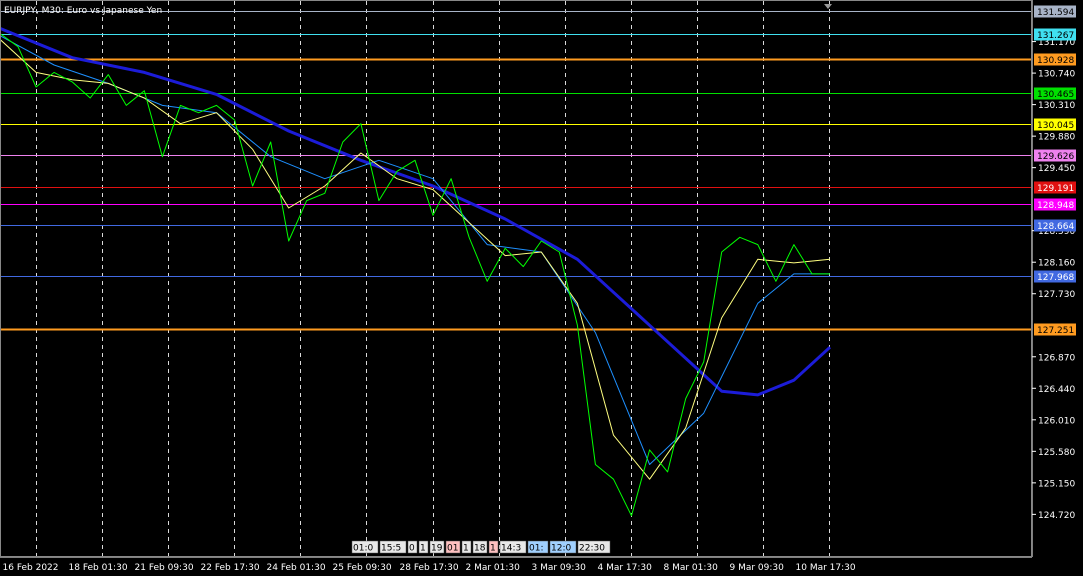 The image size is (1083, 576). I want to click on x-tick-label: 9 Mar 09:30, so click(757, 568).